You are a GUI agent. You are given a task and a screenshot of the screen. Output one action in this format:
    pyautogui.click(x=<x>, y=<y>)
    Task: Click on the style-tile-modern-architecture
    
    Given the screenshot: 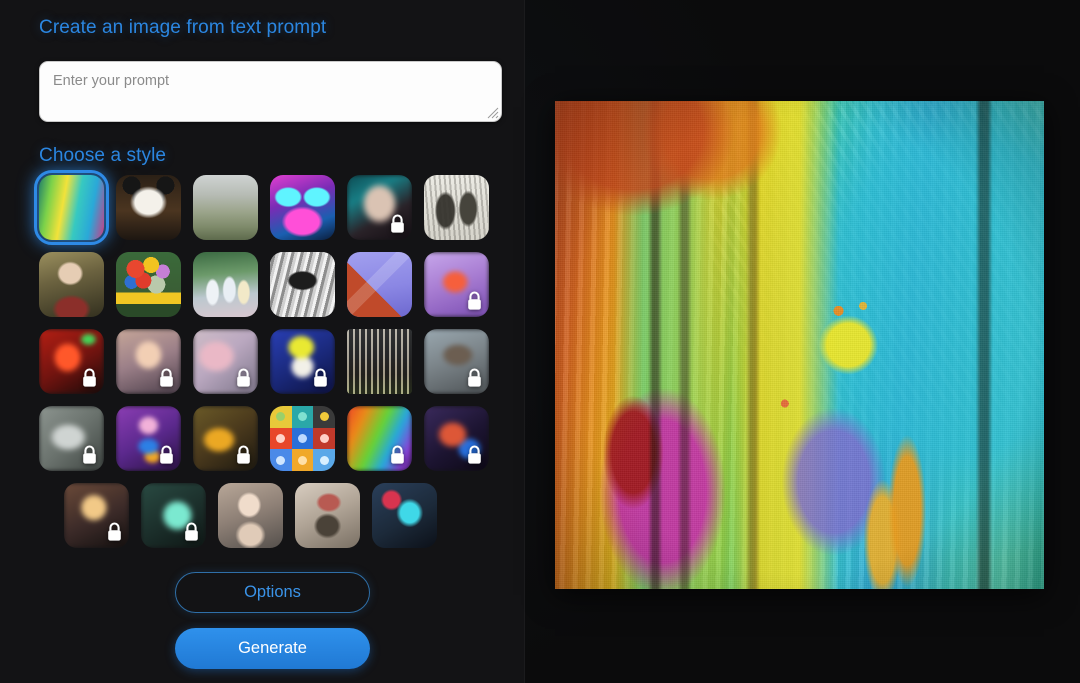 What is the action you would take?
    pyautogui.click(x=379, y=361)
    